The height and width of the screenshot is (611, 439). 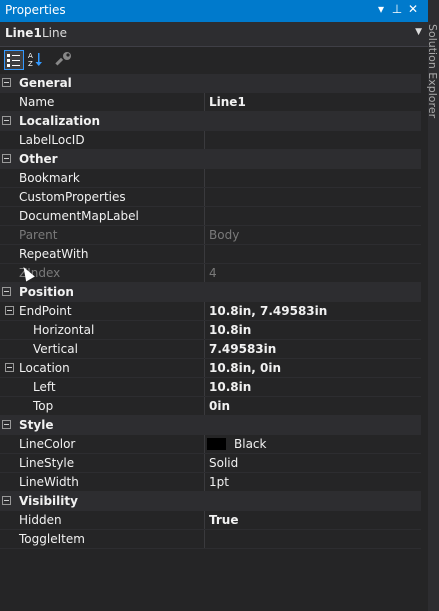 I want to click on property-row-top: Top 0in, so click(x=210, y=406).